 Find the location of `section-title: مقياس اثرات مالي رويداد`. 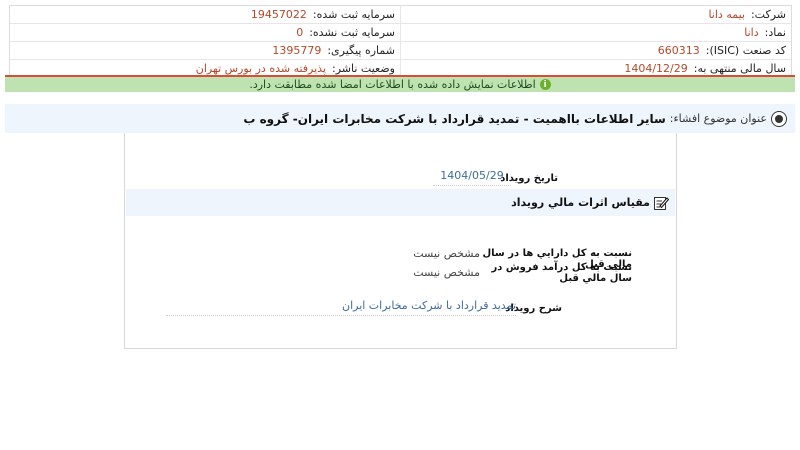

section-title: مقياس اثرات مالي رويداد is located at coordinates (580, 202).